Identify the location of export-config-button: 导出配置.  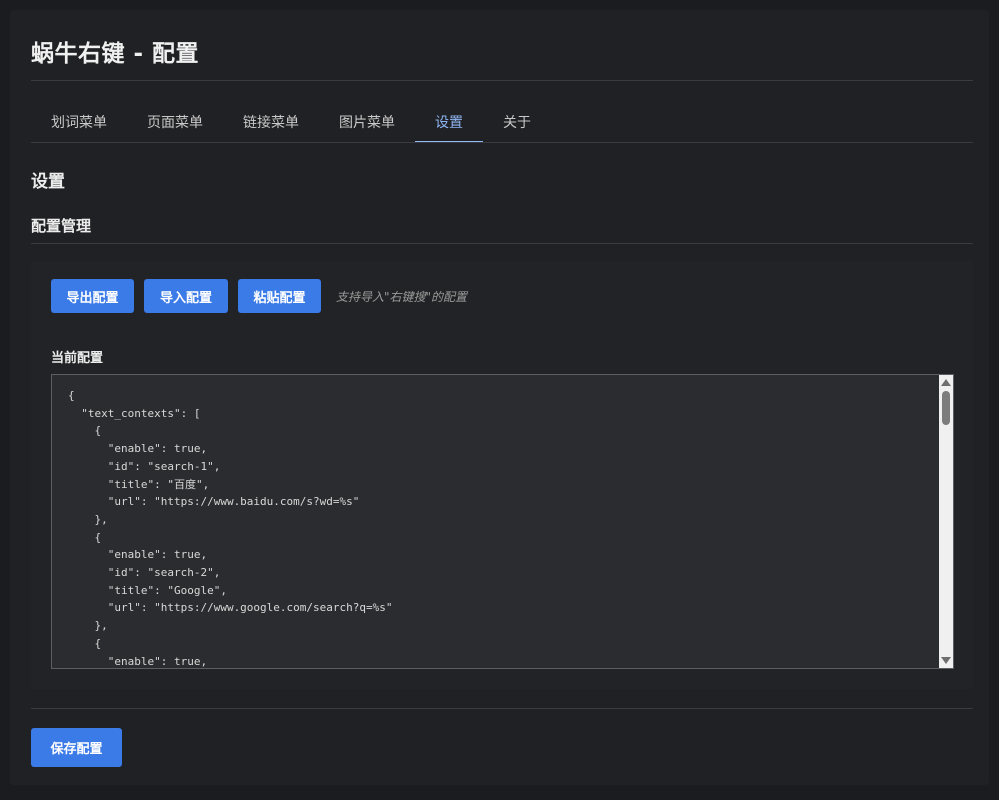
(92, 296).